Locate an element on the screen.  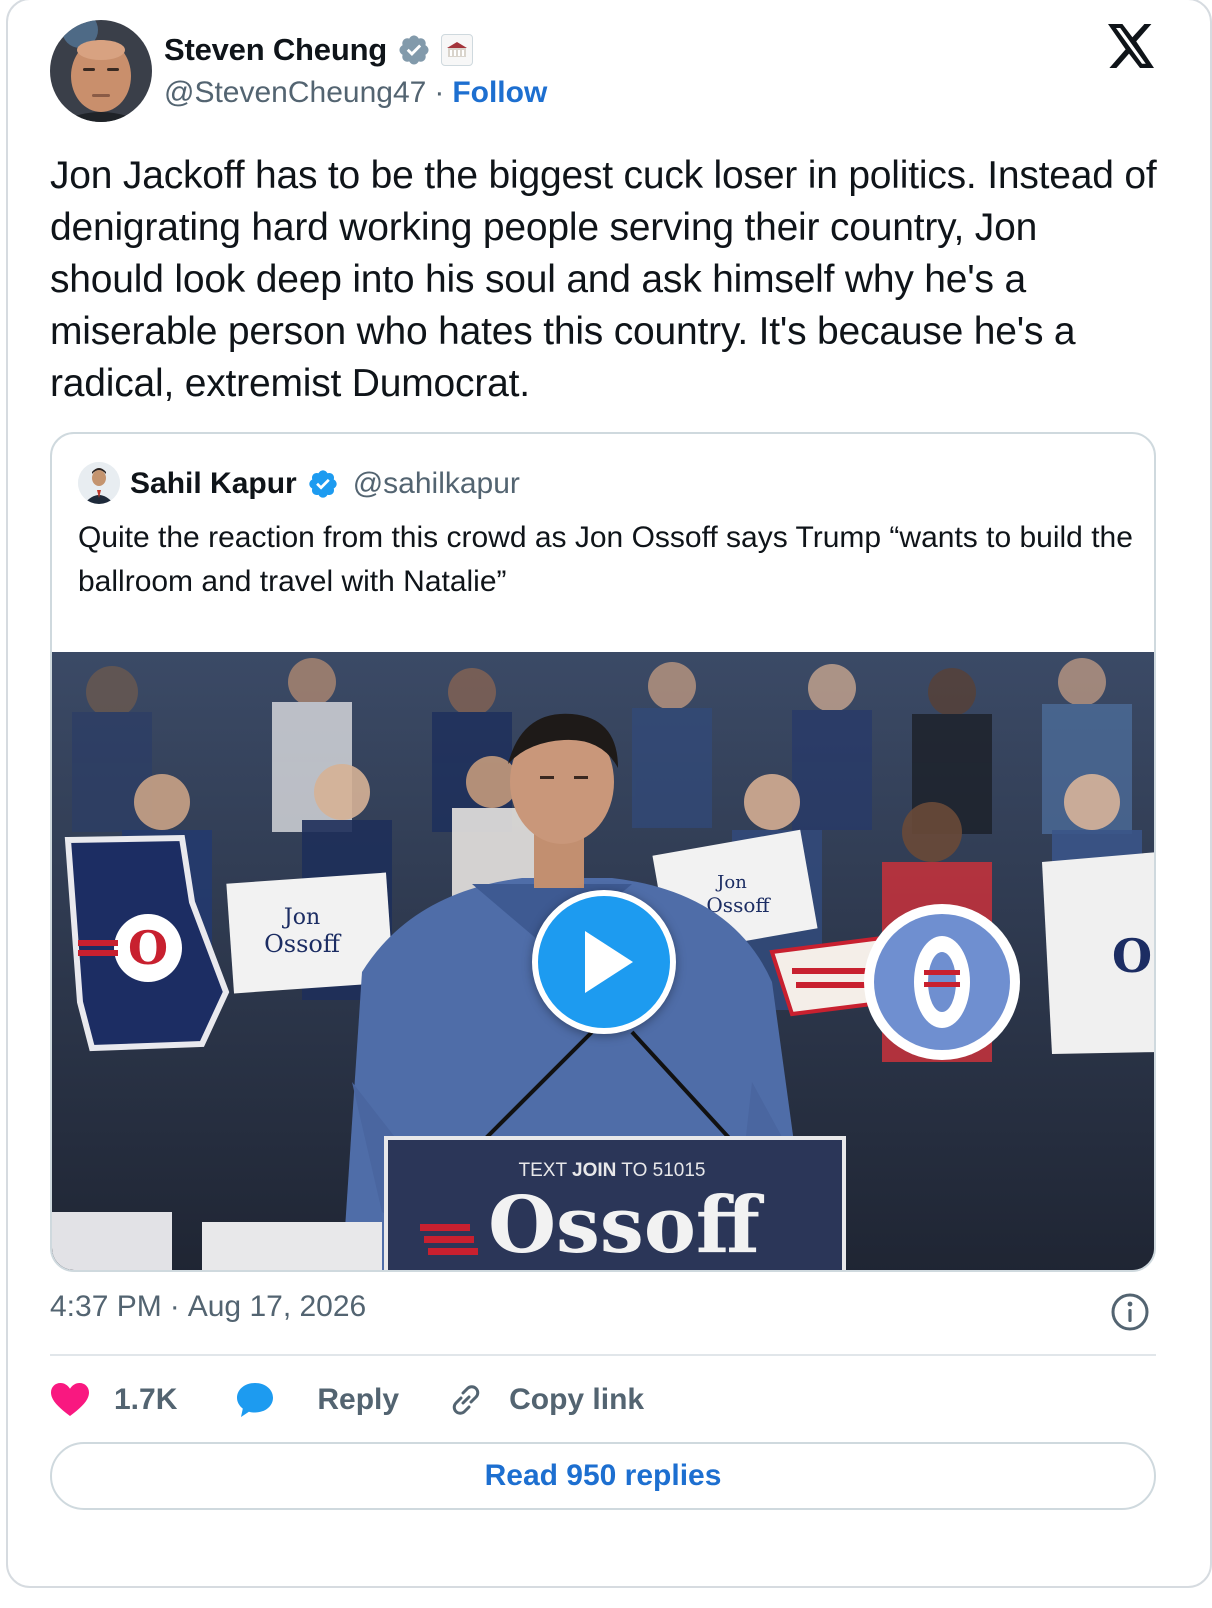
podium: TEXT JOIN TO 51015 Ossoff is located at coordinates (615, 1203).